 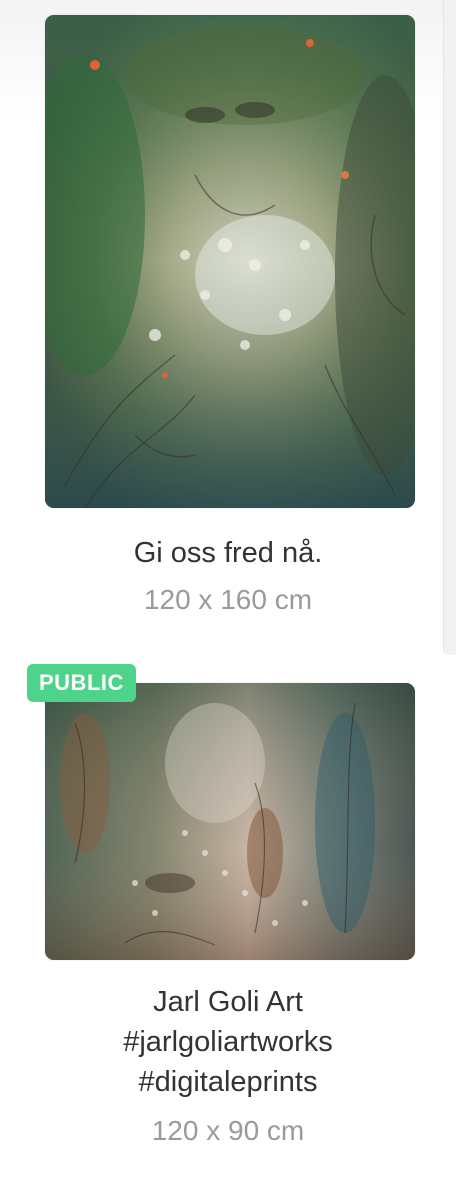 I want to click on artwork-title-line: #digitaleprints, so click(x=228, y=1082).